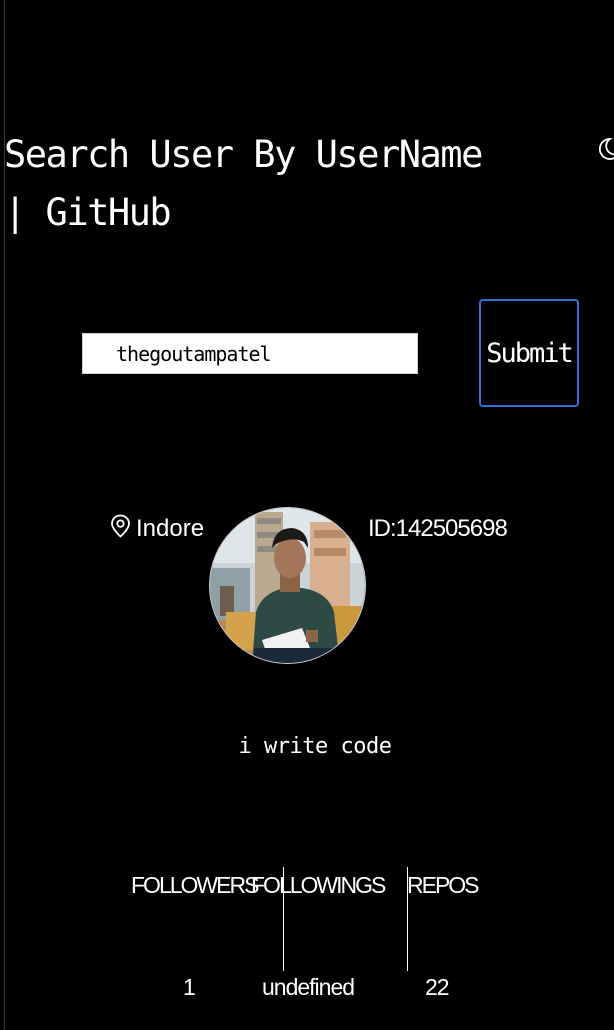 This screenshot has height=1030, width=614. What do you see at coordinates (287, 585) in the screenshot?
I see `avatar` at bounding box center [287, 585].